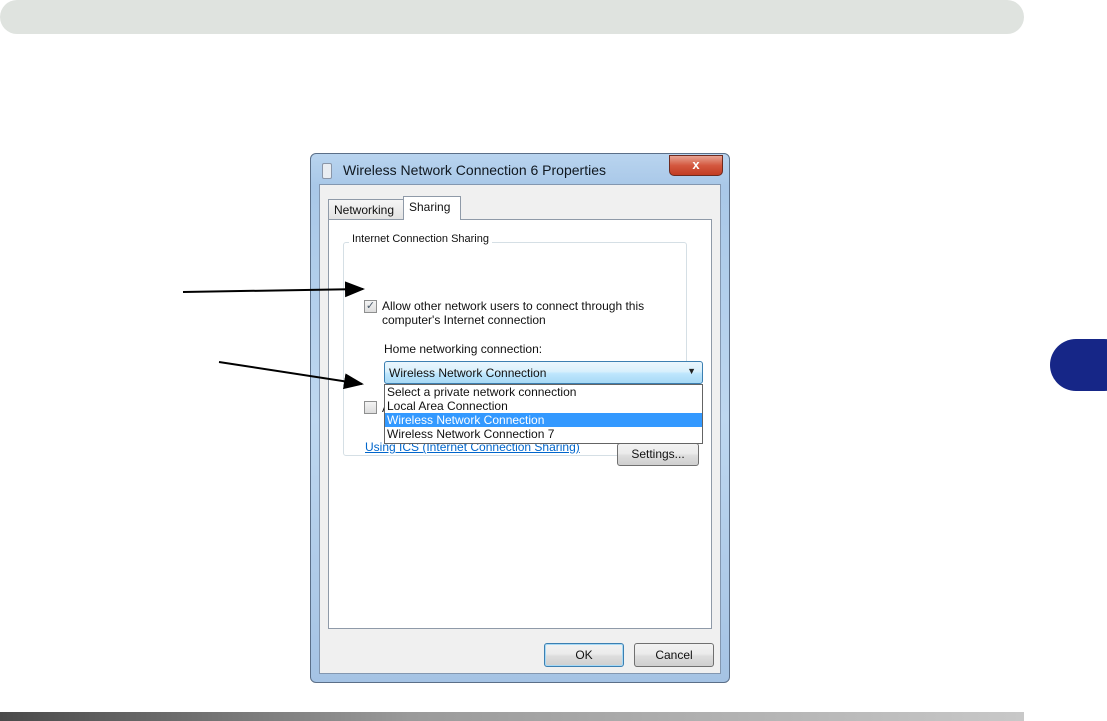  What do you see at coordinates (463, 349) in the screenshot?
I see `home-networking-label: Home networking connection:` at bounding box center [463, 349].